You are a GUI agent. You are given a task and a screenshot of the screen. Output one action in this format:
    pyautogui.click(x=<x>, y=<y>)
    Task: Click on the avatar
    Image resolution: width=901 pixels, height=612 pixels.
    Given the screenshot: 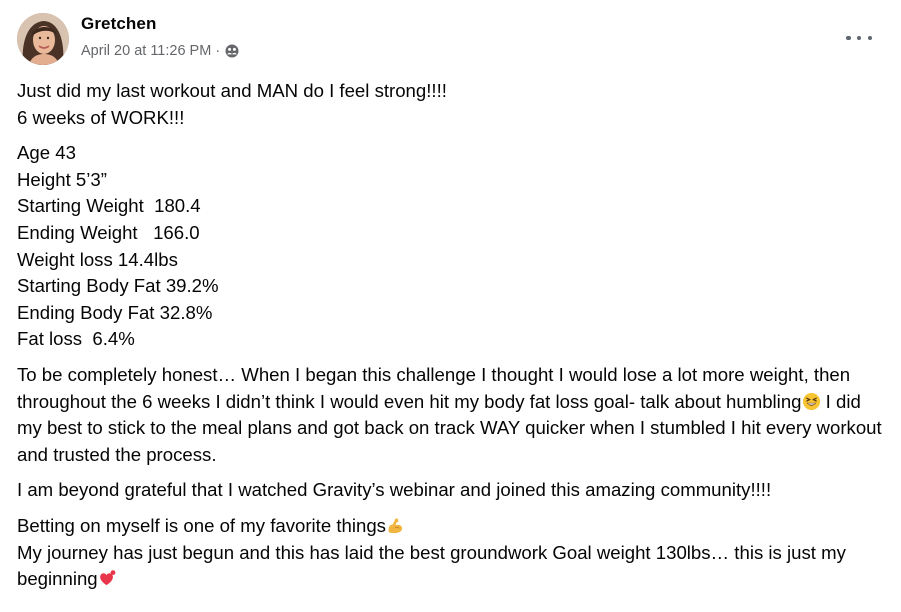 What is the action you would take?
    pyautogui.click(x=43, y=39)
    